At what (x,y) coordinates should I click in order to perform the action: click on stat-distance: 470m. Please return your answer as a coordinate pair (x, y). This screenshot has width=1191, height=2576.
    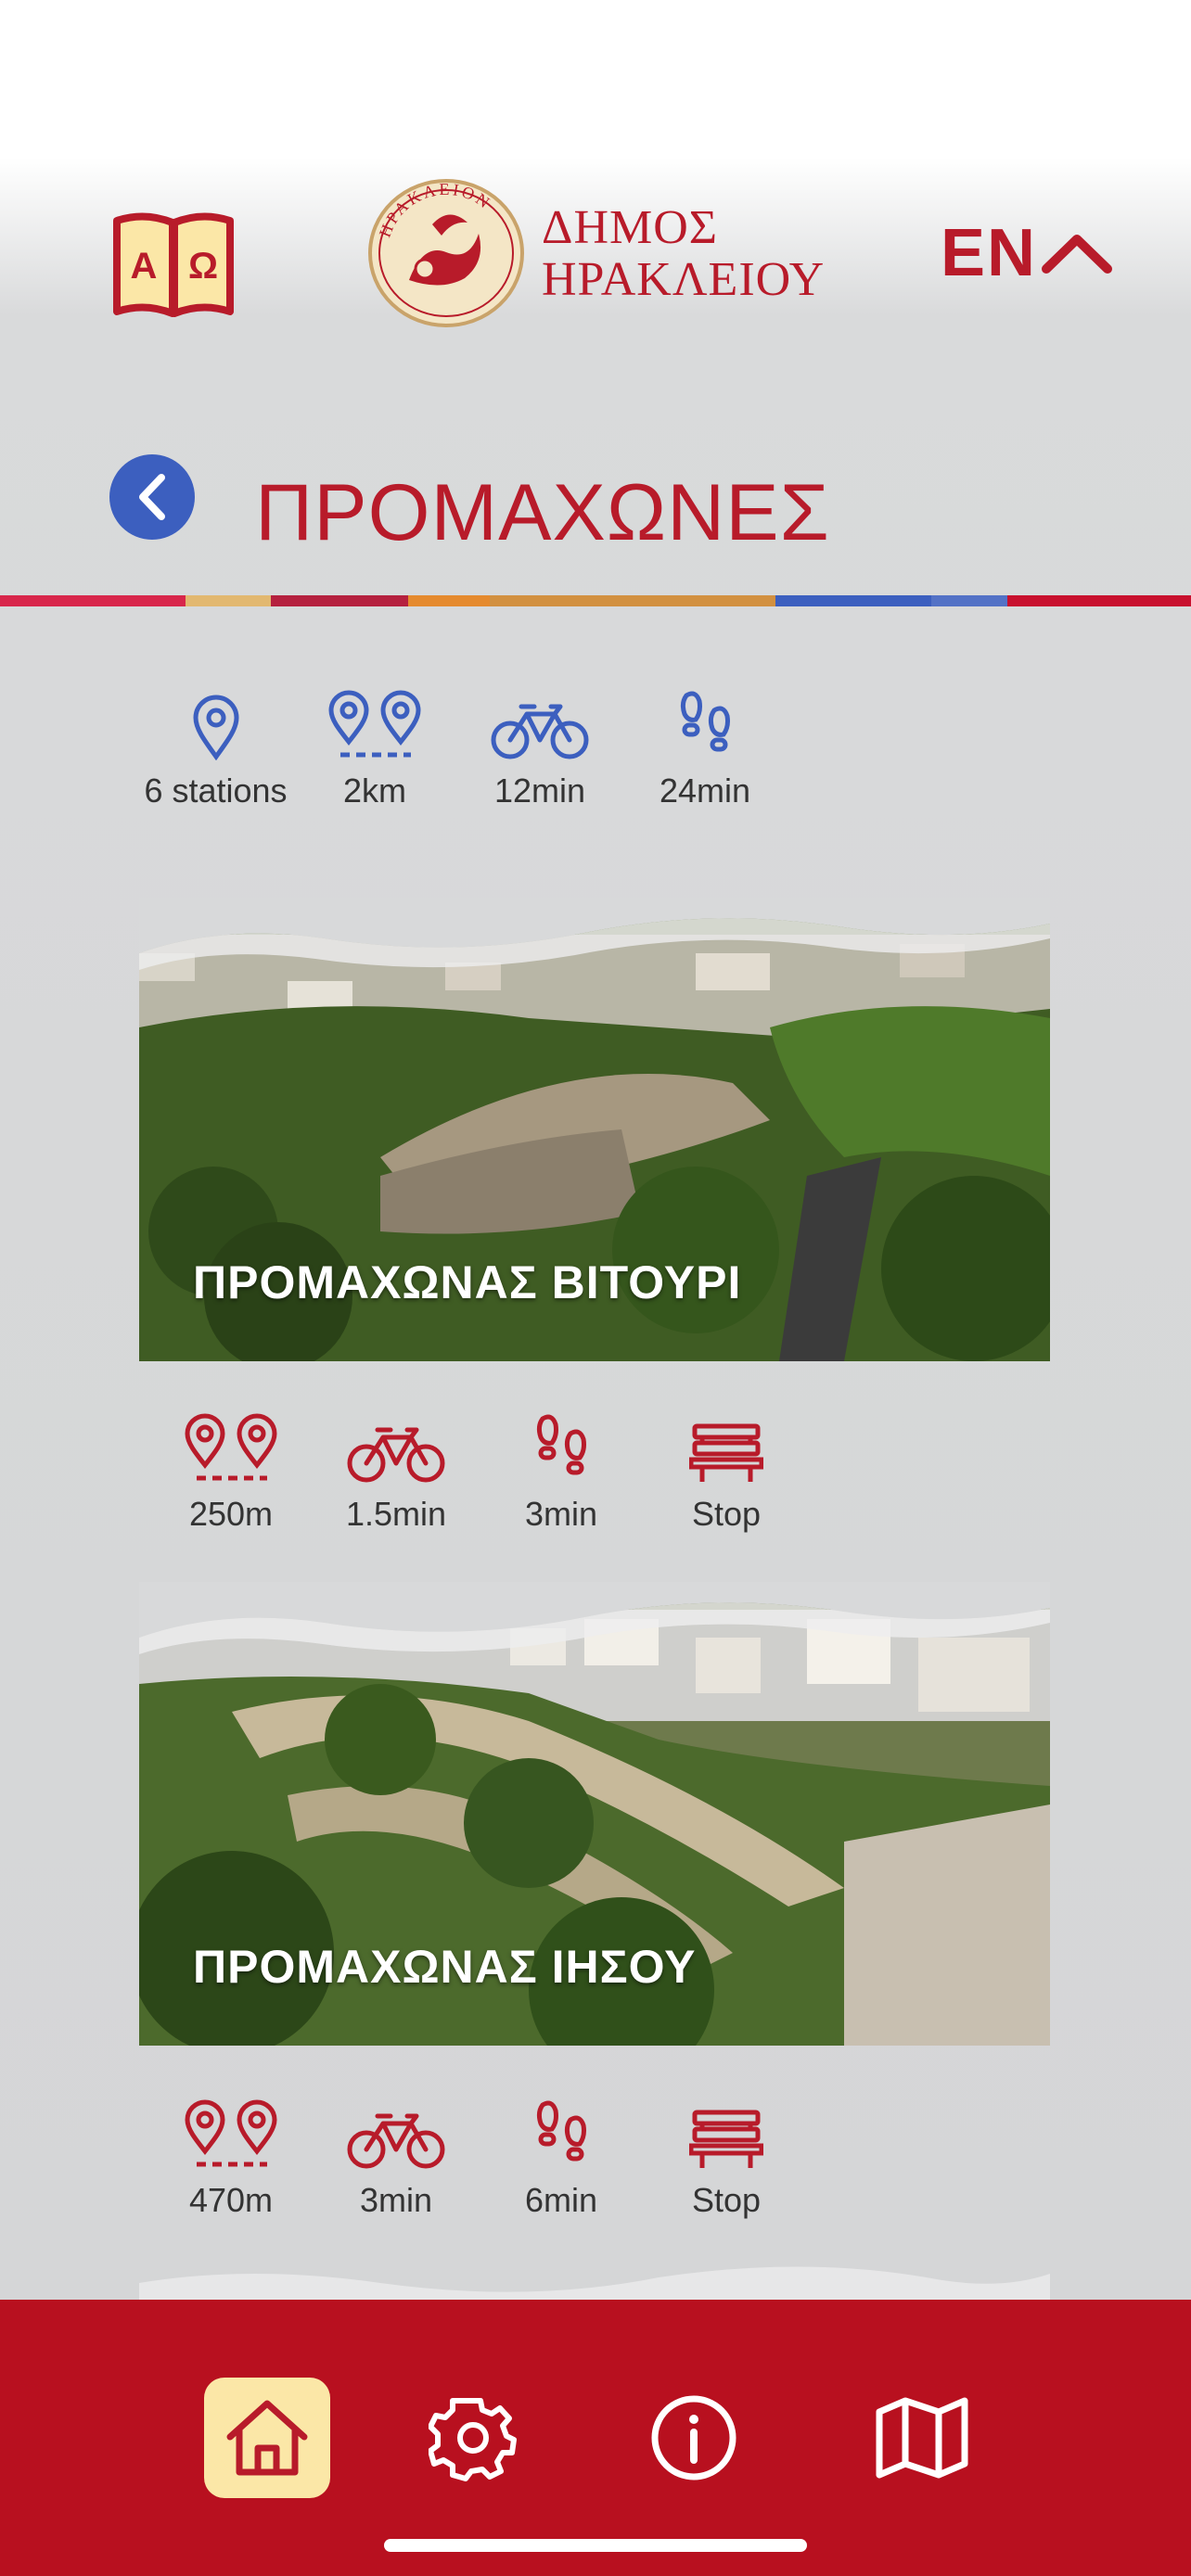
    Looking at the image, I should click on (231, 2159).